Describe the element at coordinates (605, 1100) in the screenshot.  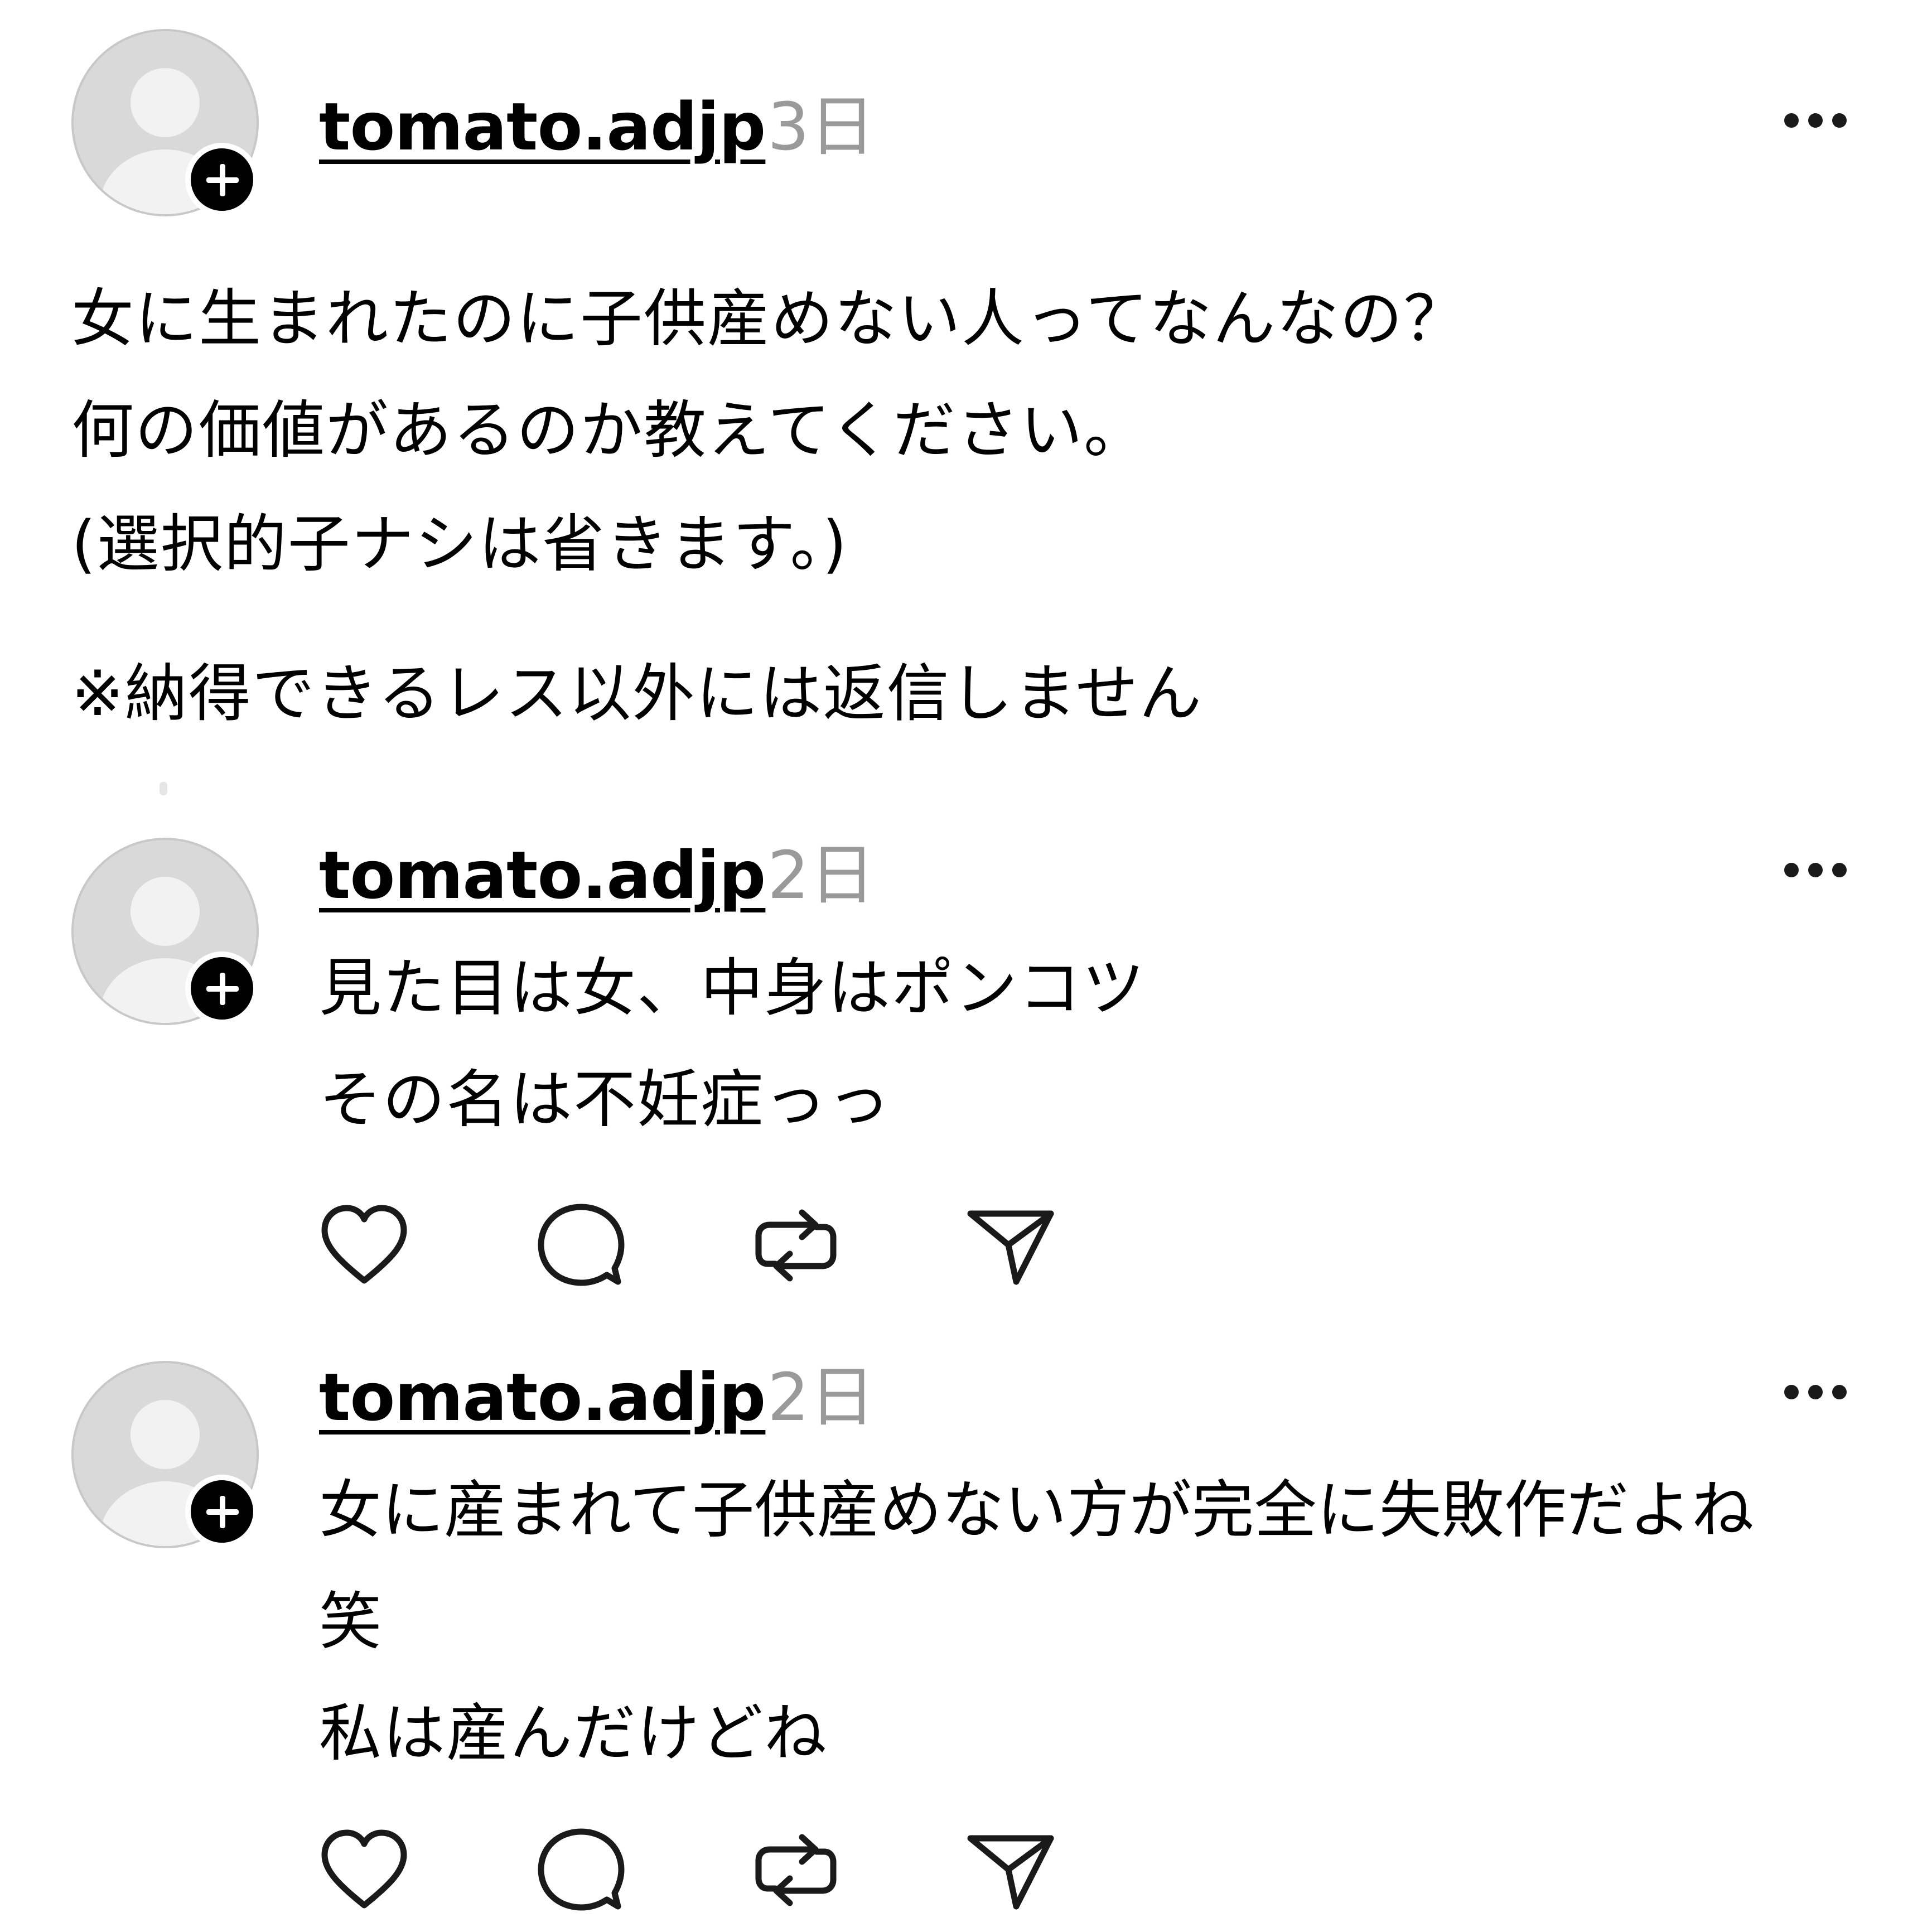
I see `post-text-line: その名は不妊症っっ` at that location.